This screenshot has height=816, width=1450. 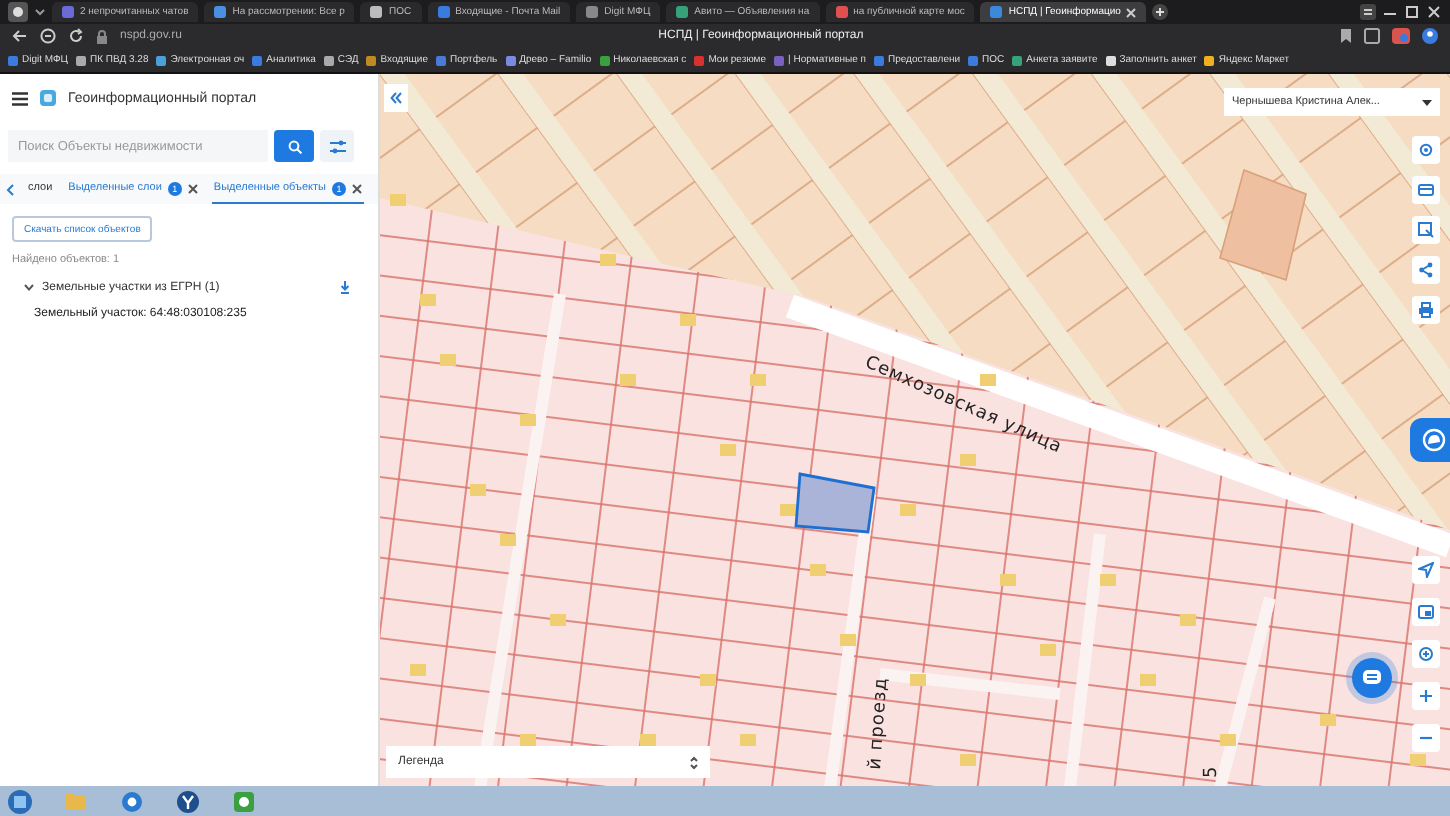 I want to click on caret-icon, so click(x=29, y=287).